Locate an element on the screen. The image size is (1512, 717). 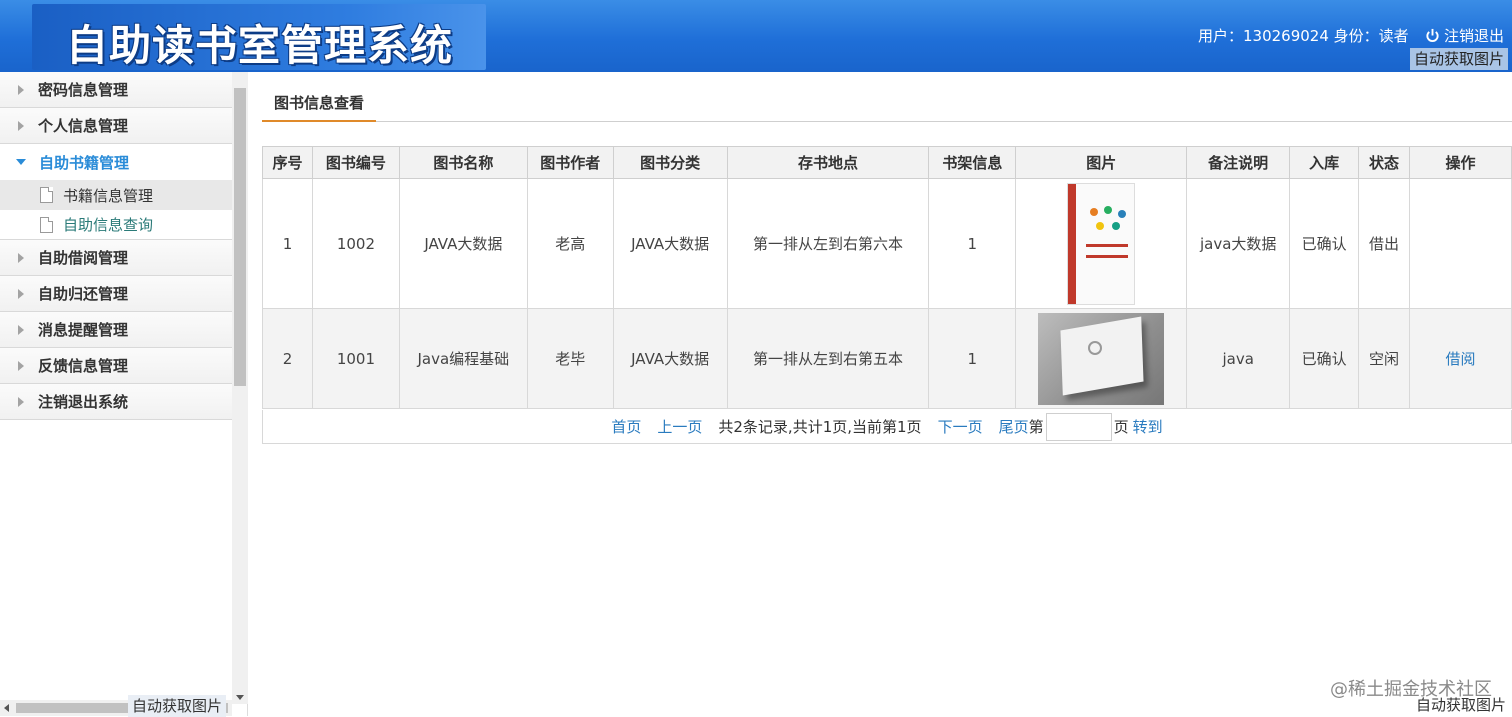
sidebar-item-label: 个人信息管理 is located at coordinates (83, 126).